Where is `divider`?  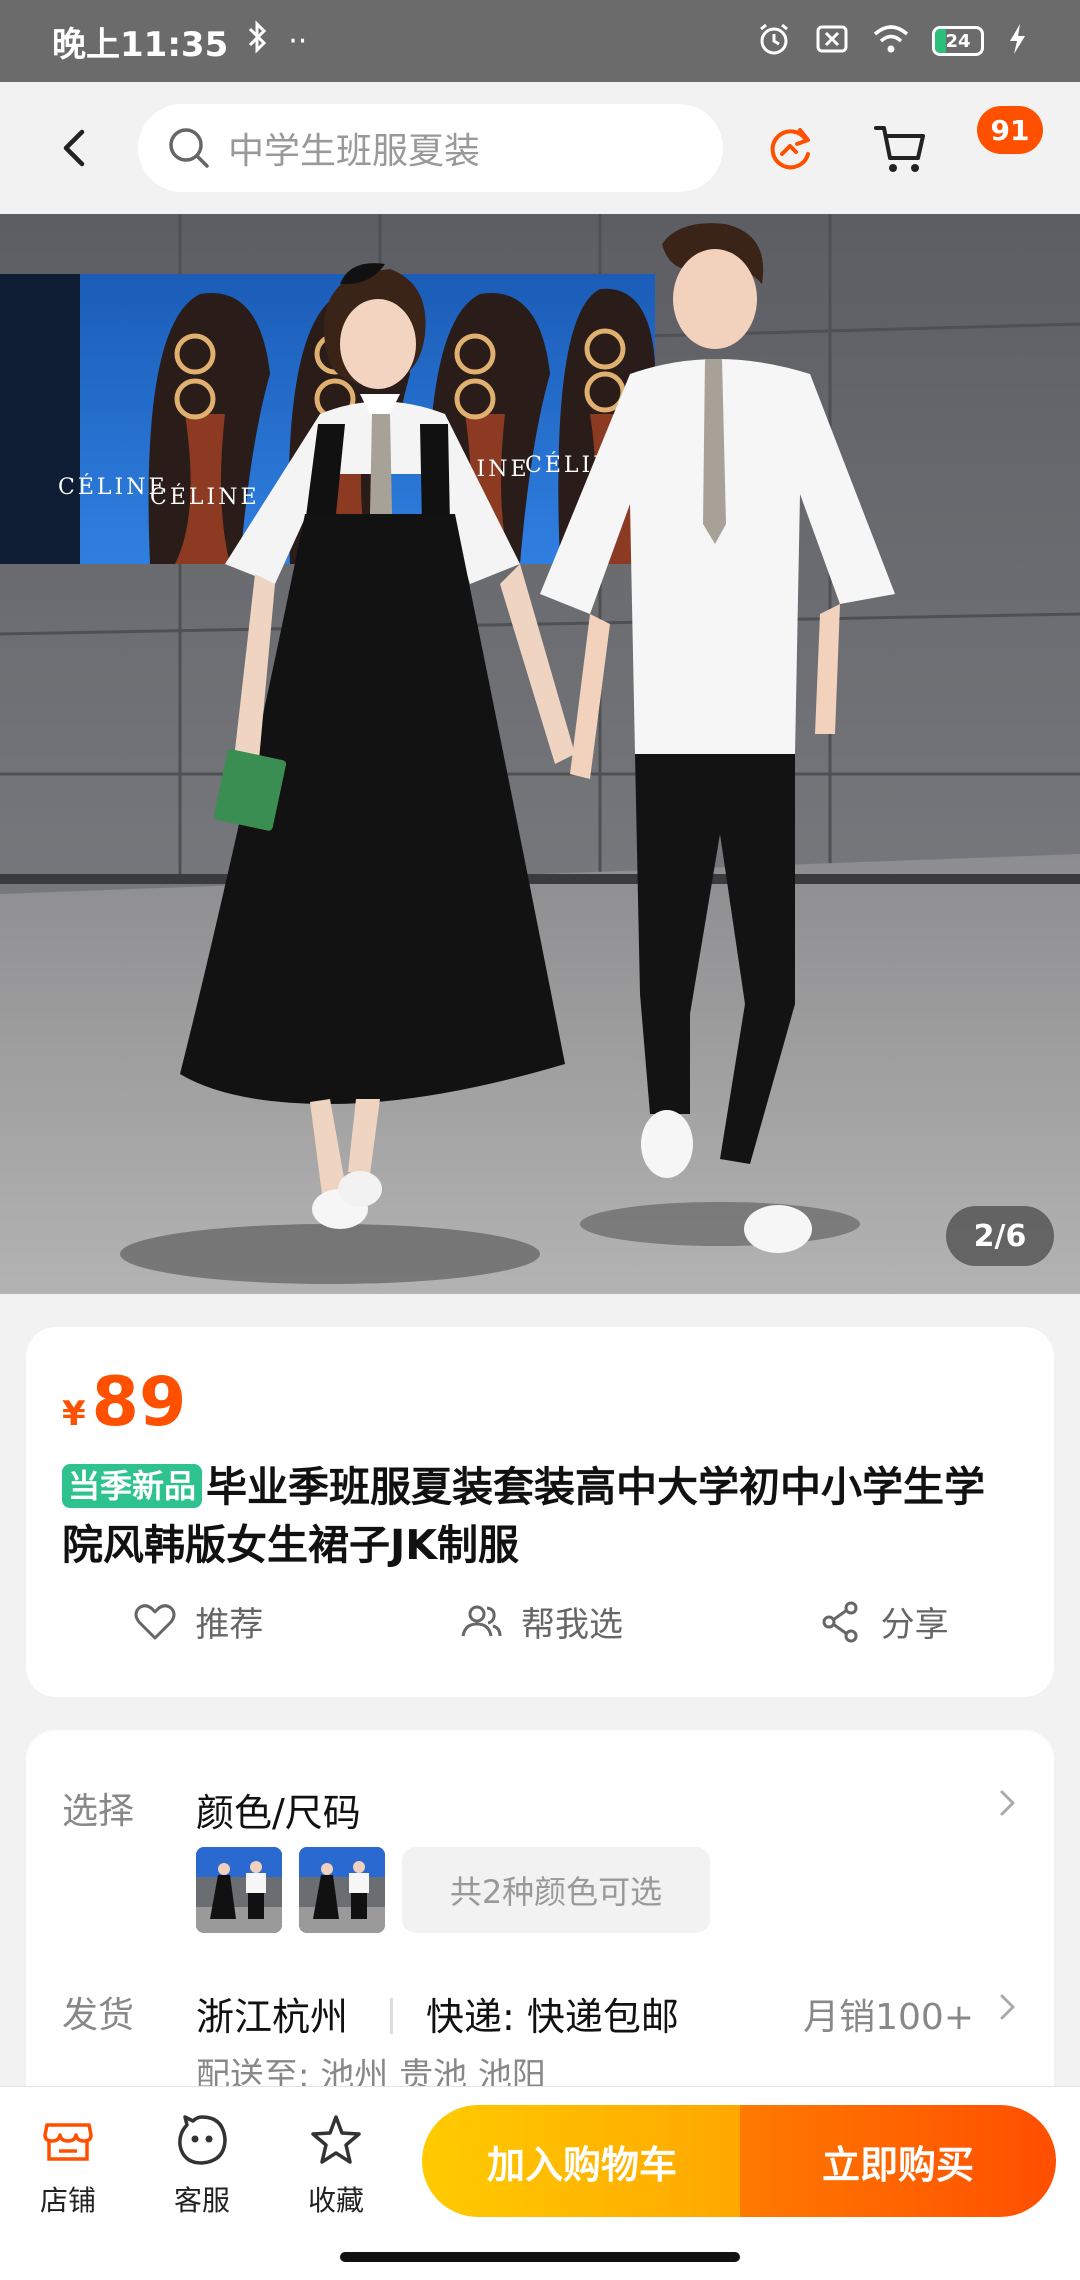
divider is located at coordinates (391, 2016).